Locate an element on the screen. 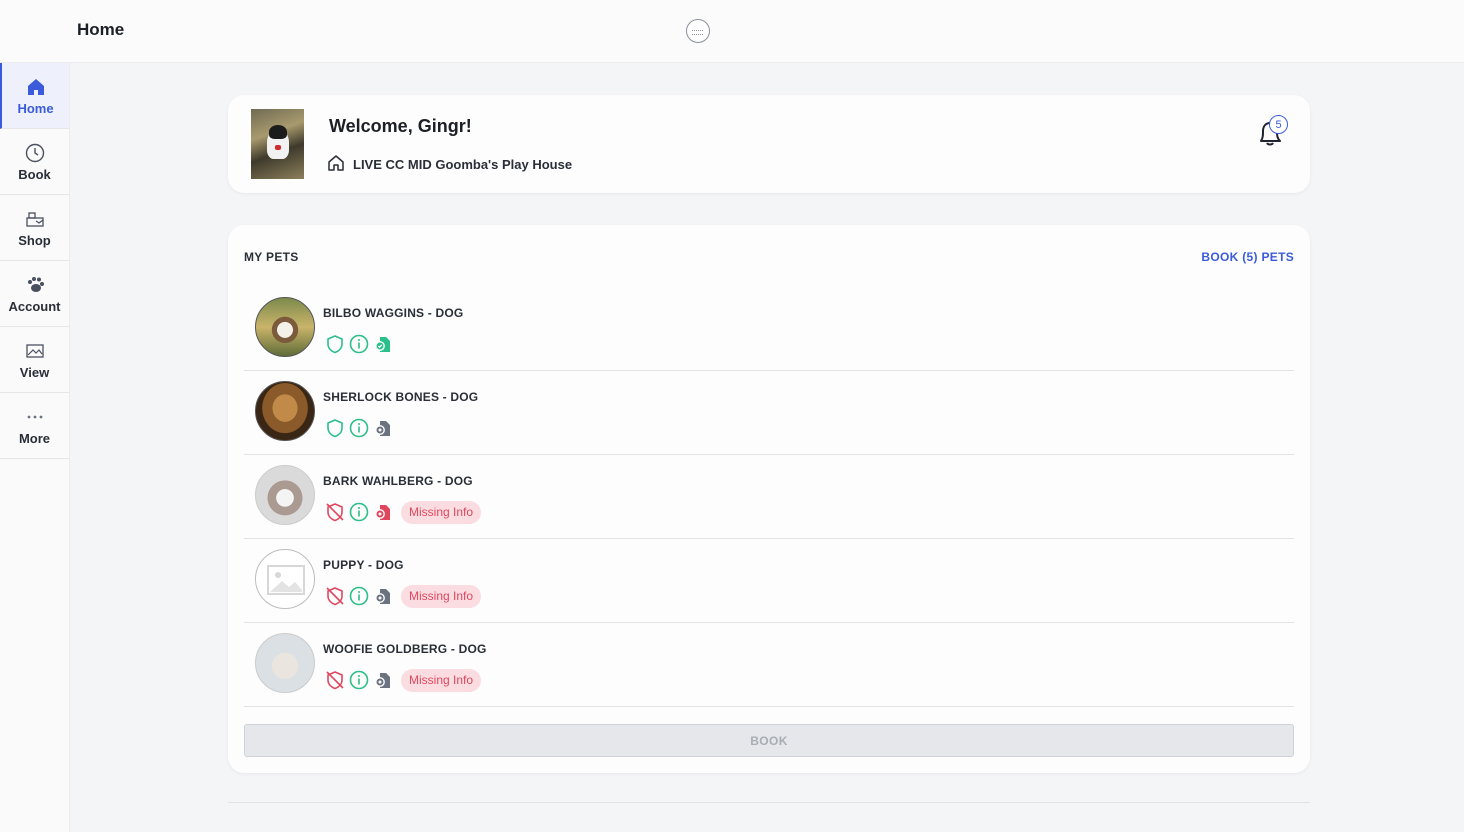 Image resolution: width=1464 pixels, height=832 pixels. pet-name: BARK WAHLBERG - DOG is located at coordinates (398, 481).